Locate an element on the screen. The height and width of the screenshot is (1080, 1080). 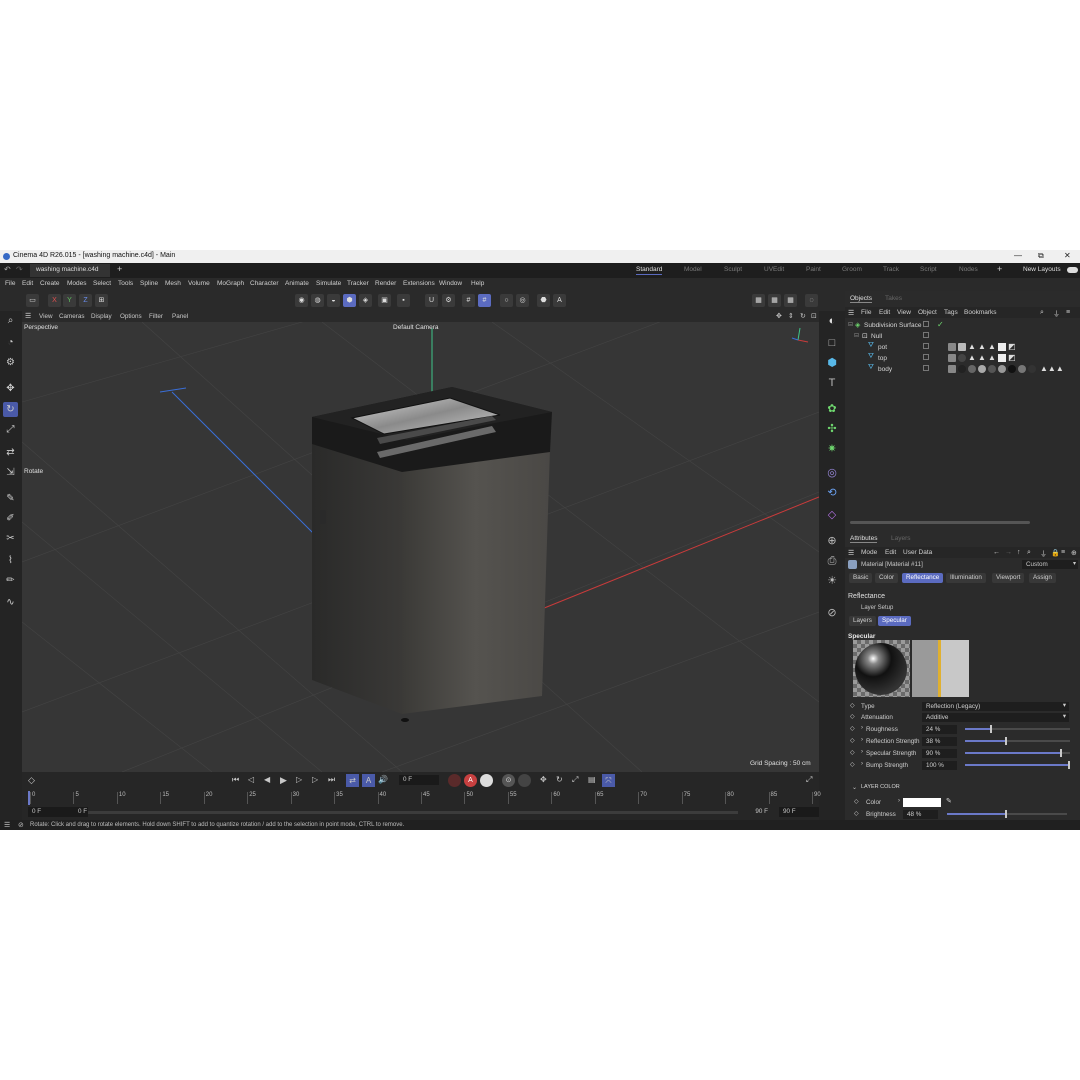
objects-search-icon: ⌕ is located at coordinates (1042, 313).